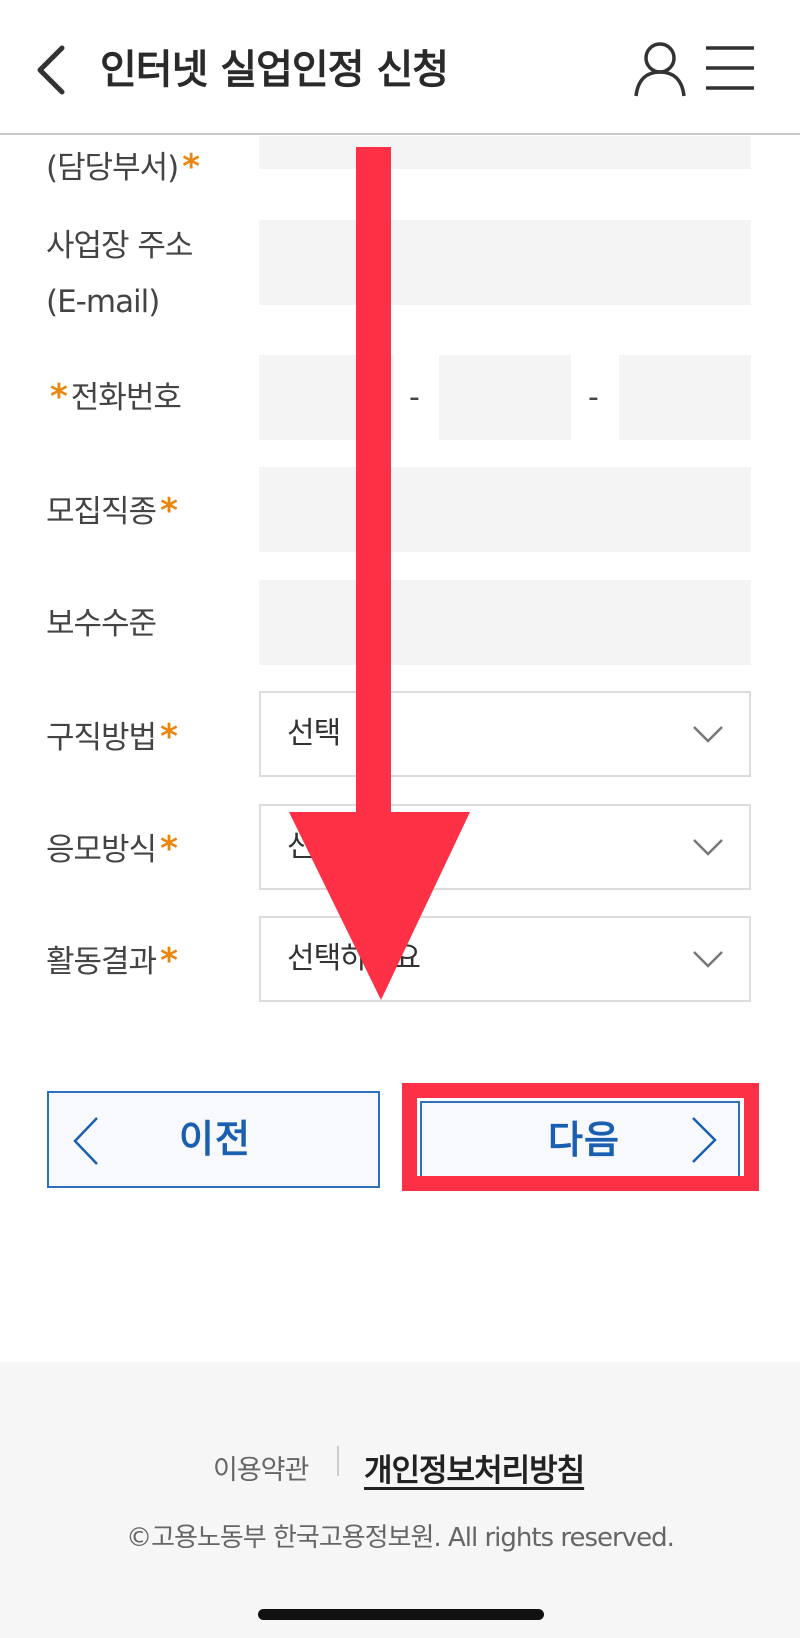 The image size is (800, 1638). I want to click on apply-label: 응모방식 *, so click(112, 849).